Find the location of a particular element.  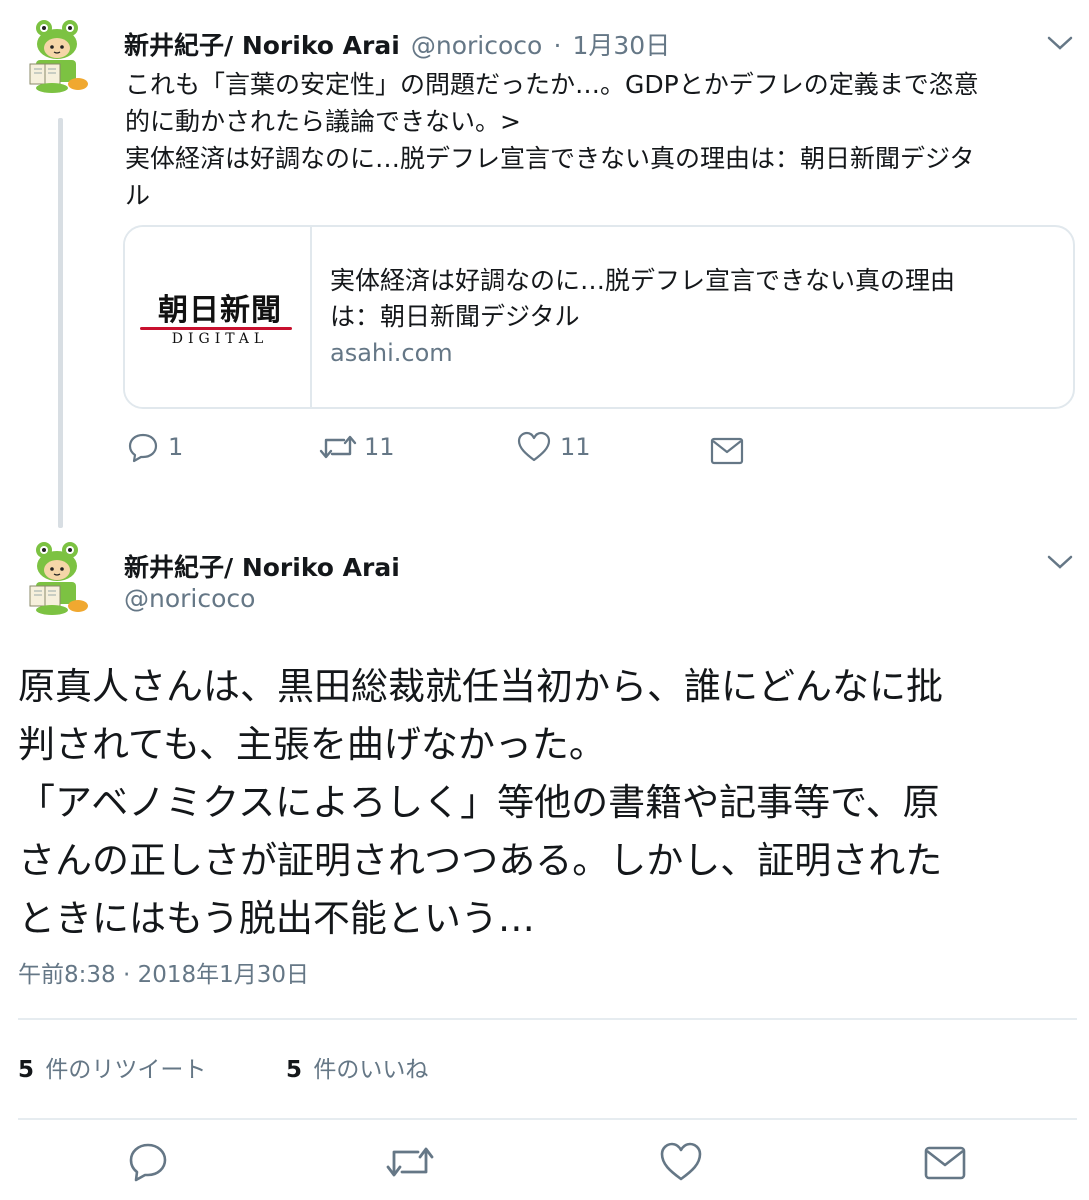

asahi-logo: 朝日新聞 DIGITAL is located at coordinates (218, 317).